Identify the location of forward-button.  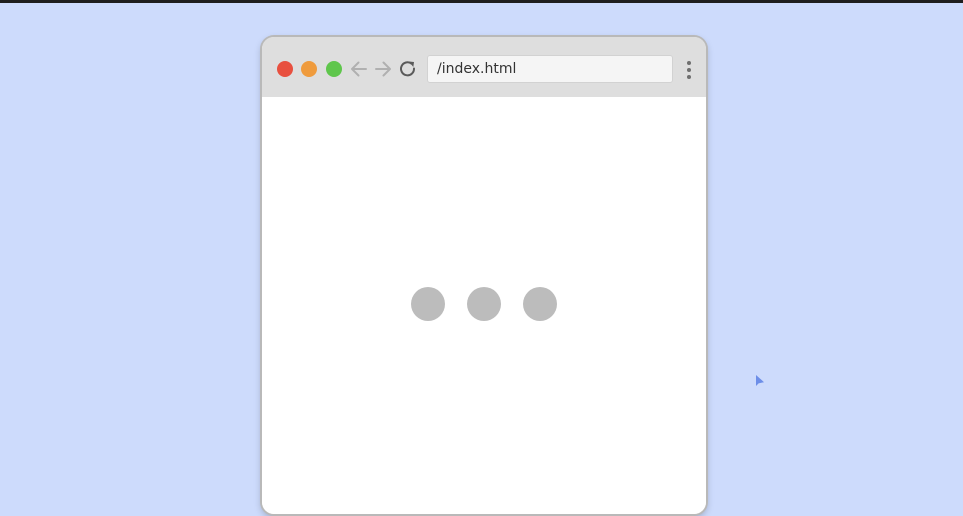
(383, 69).